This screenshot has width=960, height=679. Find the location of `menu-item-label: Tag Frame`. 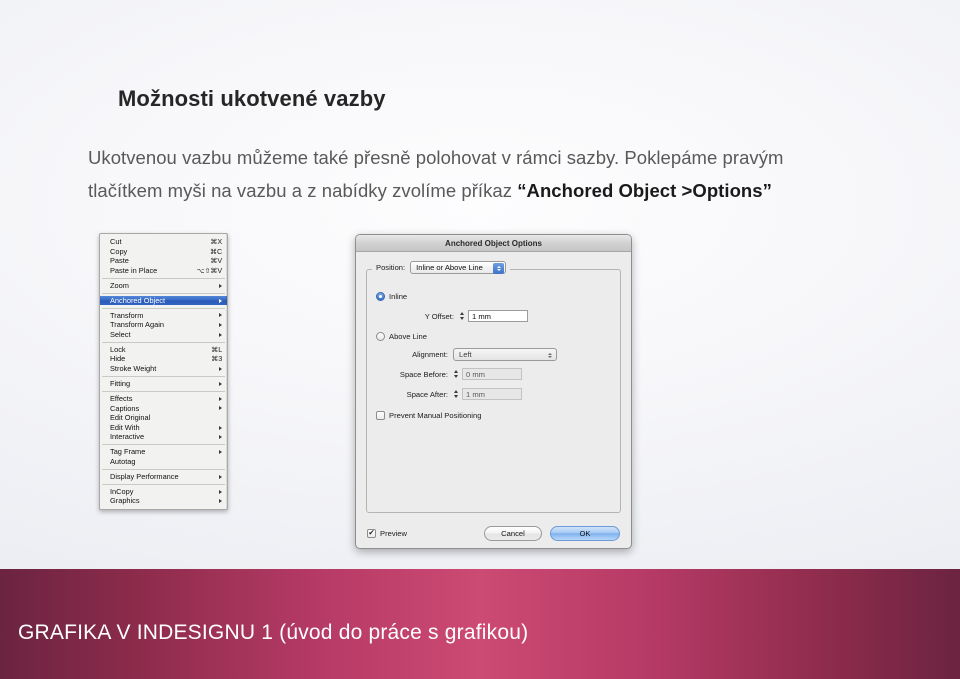

menu-item-label: Tag Frame is located at coordinates (128, 452).